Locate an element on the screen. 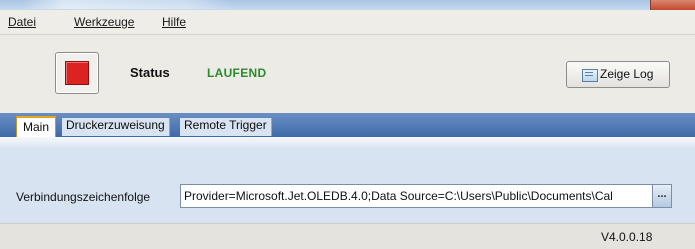 The image size is (695, 249). show-log-button: Zeige Log is located at coordinates (618, 74).